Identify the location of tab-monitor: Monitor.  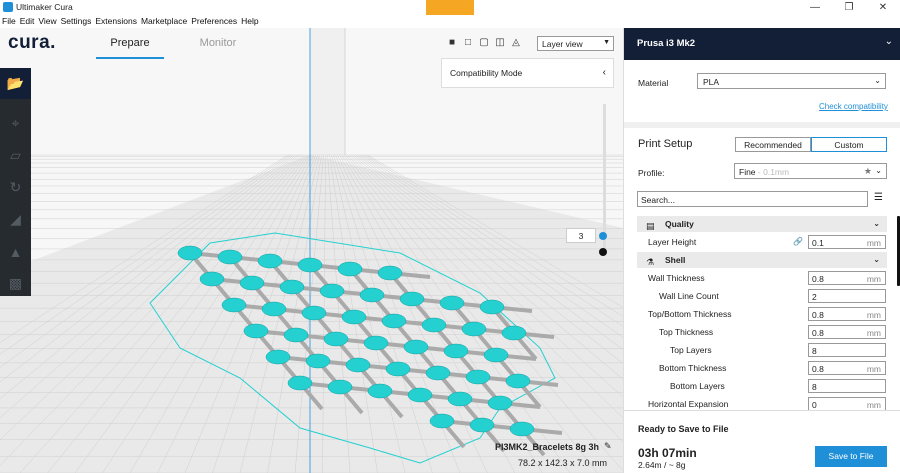
(218, 46).